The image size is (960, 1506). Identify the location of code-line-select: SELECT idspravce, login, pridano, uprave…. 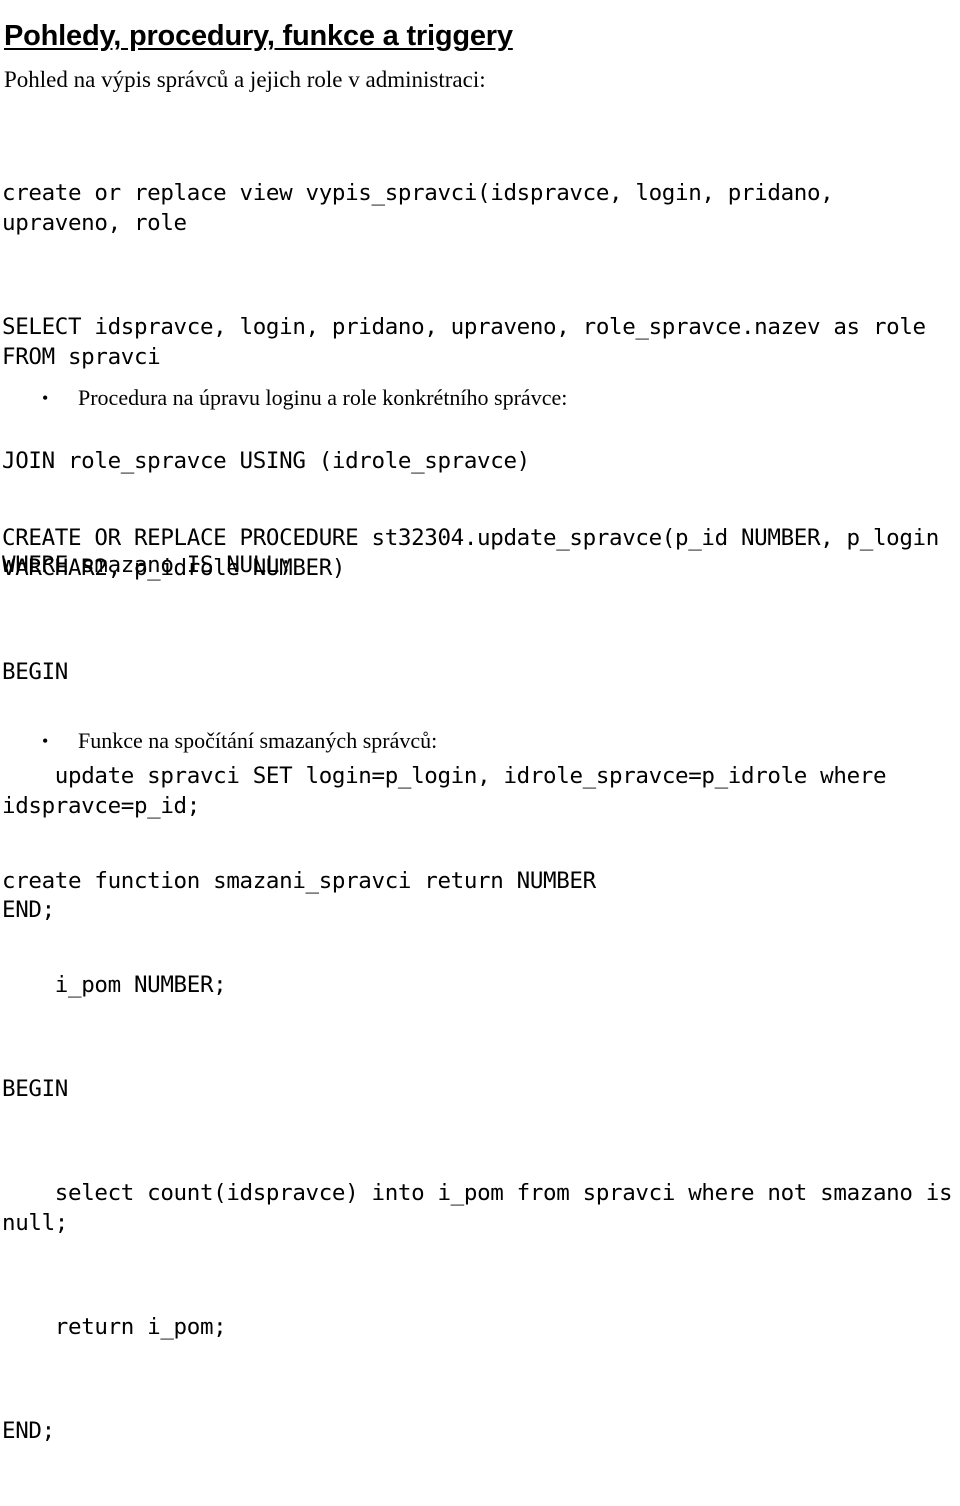
(470, 342).